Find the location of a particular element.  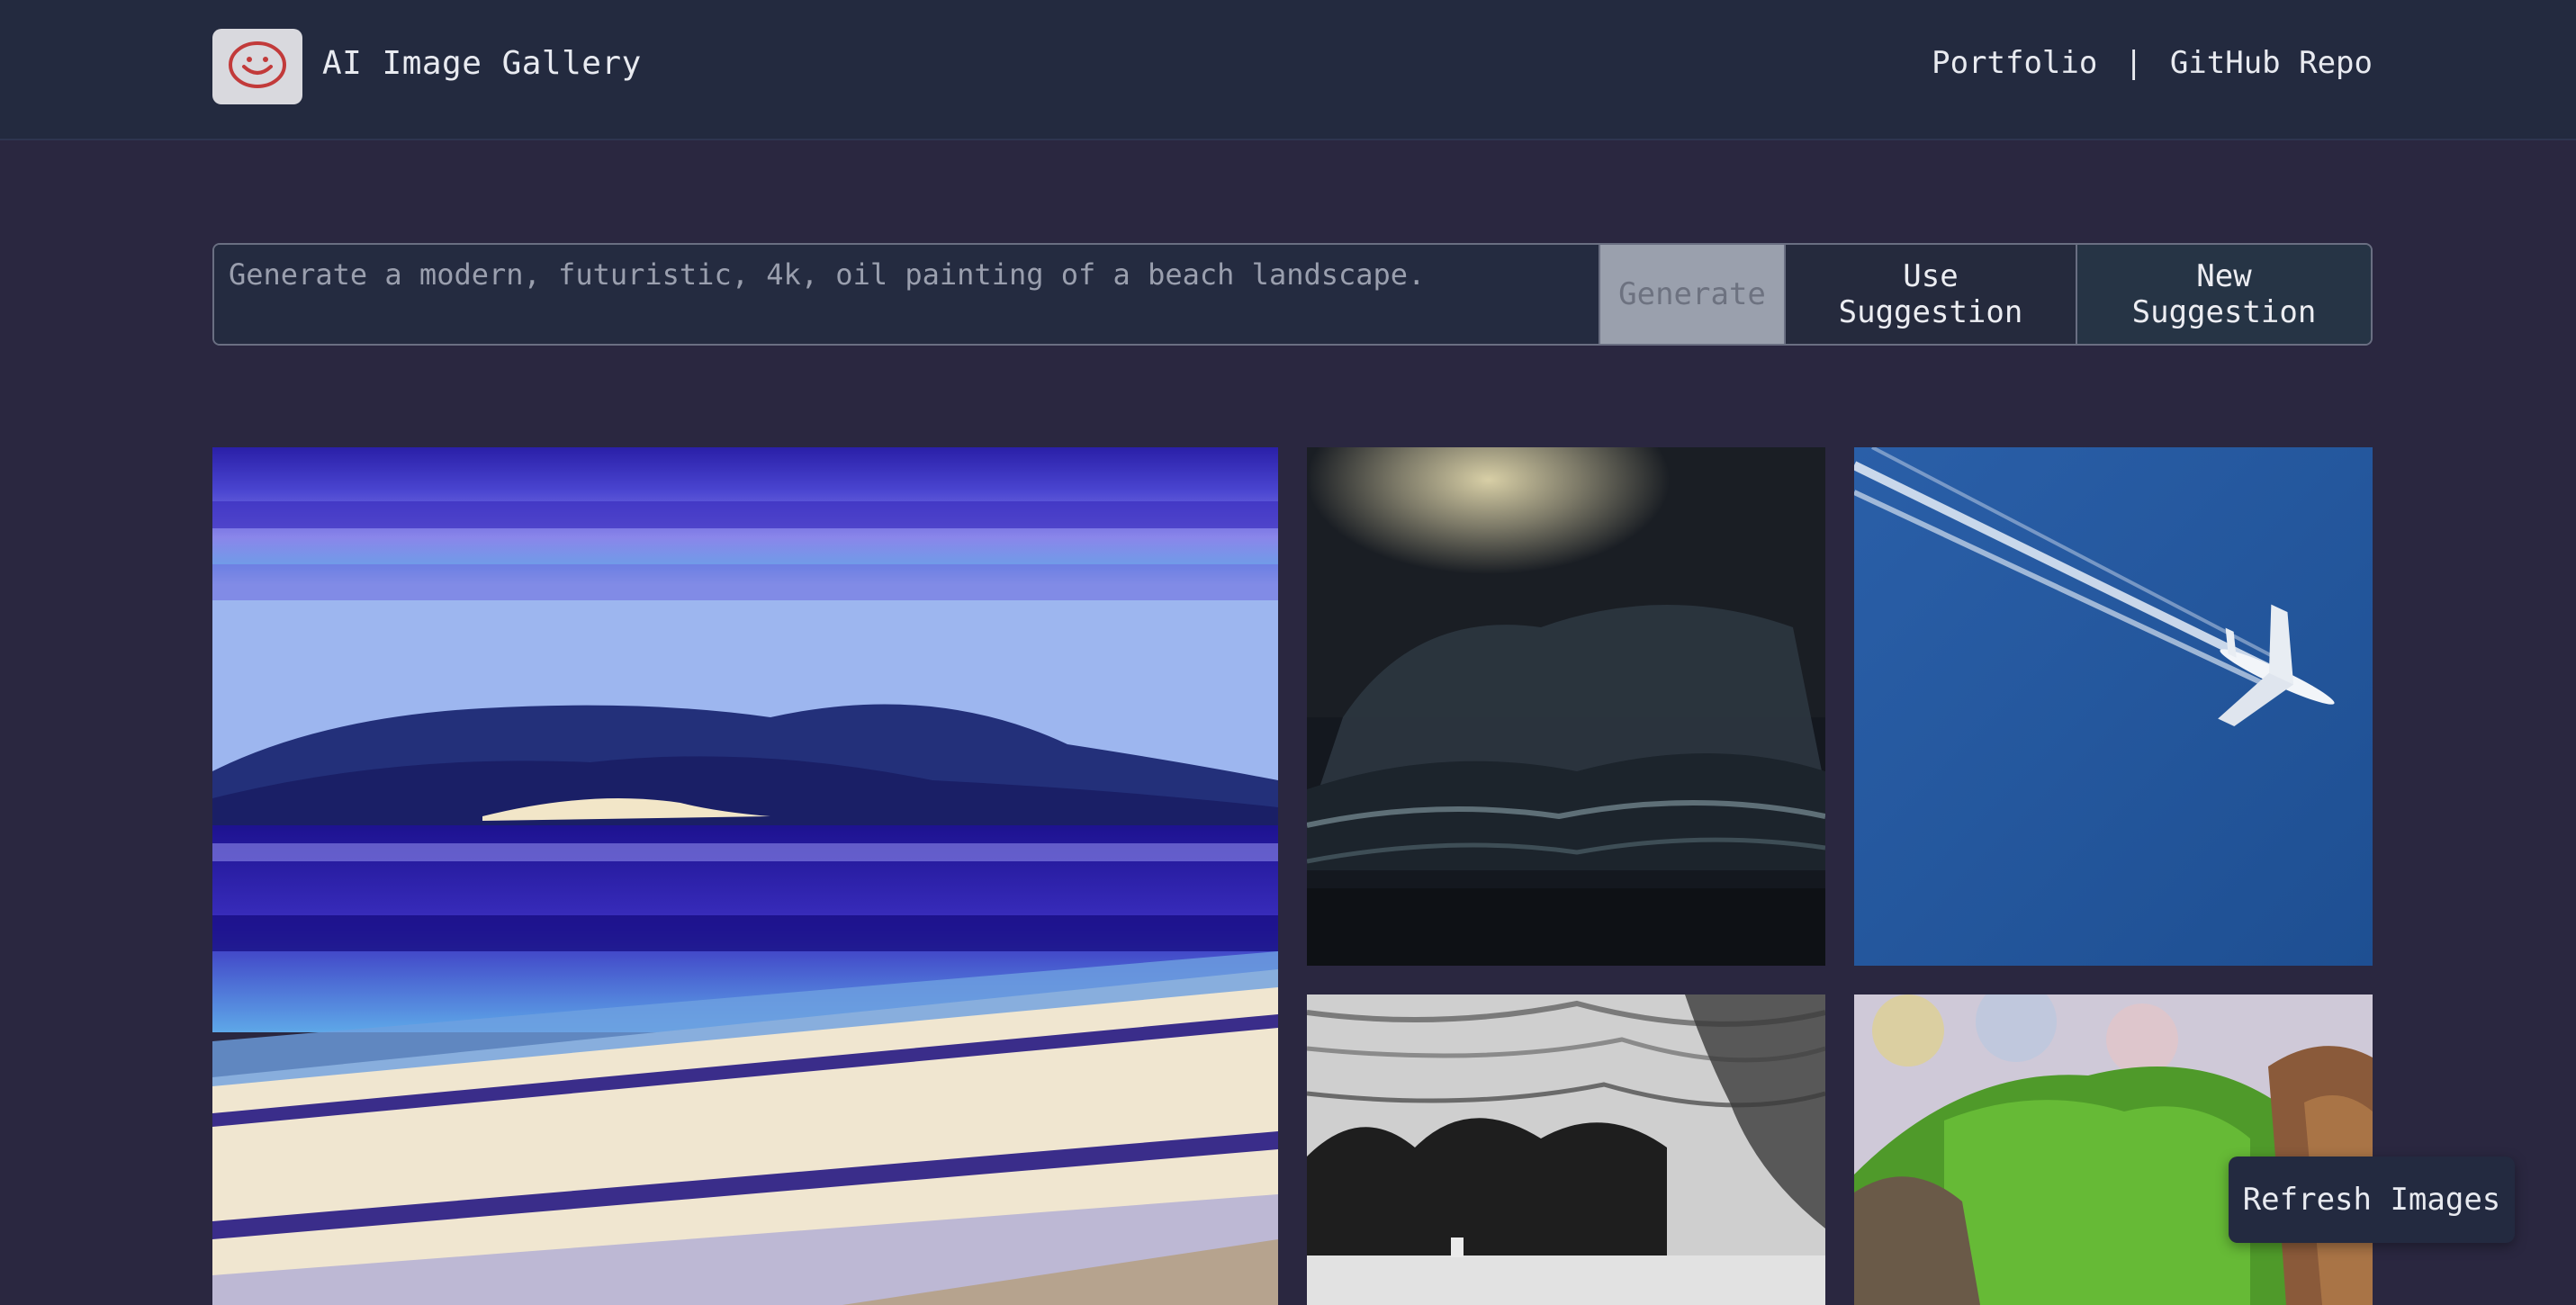

use-suggestion-button: Use Suggestion is located at coordinates (1931, 294).